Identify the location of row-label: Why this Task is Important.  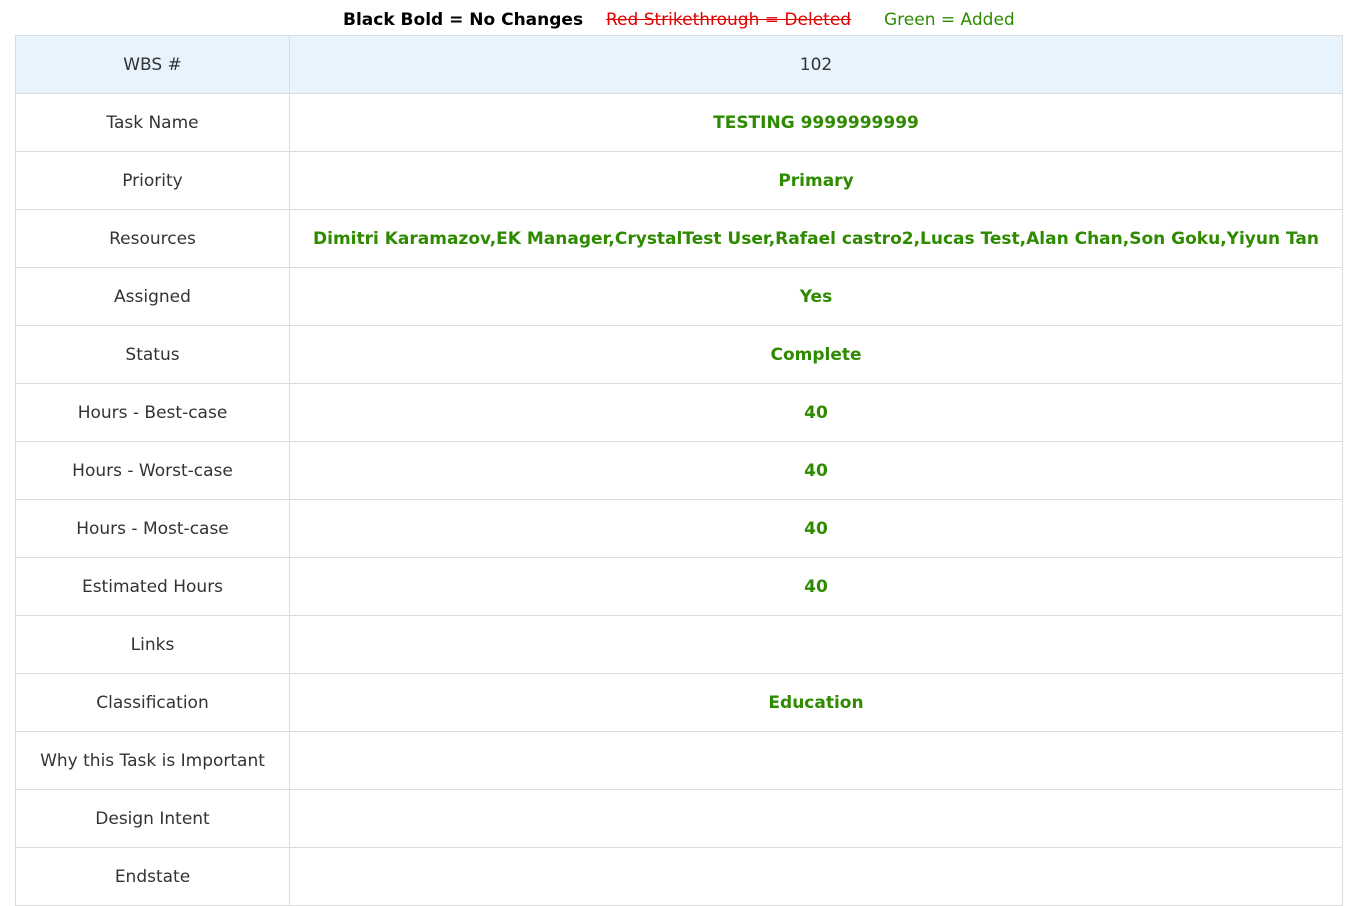
(153, 760).